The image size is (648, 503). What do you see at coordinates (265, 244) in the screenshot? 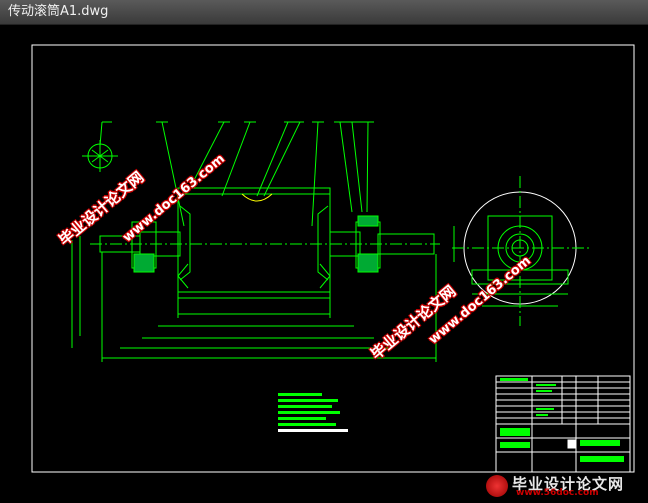
I see `shaft` at bounding box center [265, 244].